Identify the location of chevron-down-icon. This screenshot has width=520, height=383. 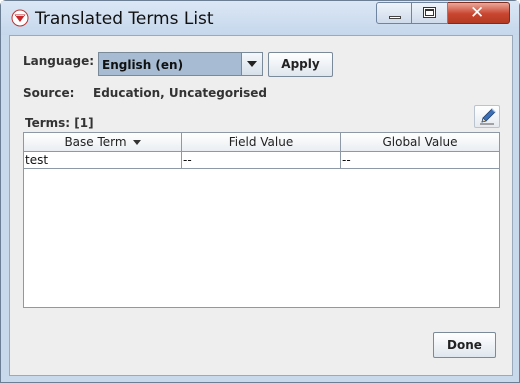
(251, 64).